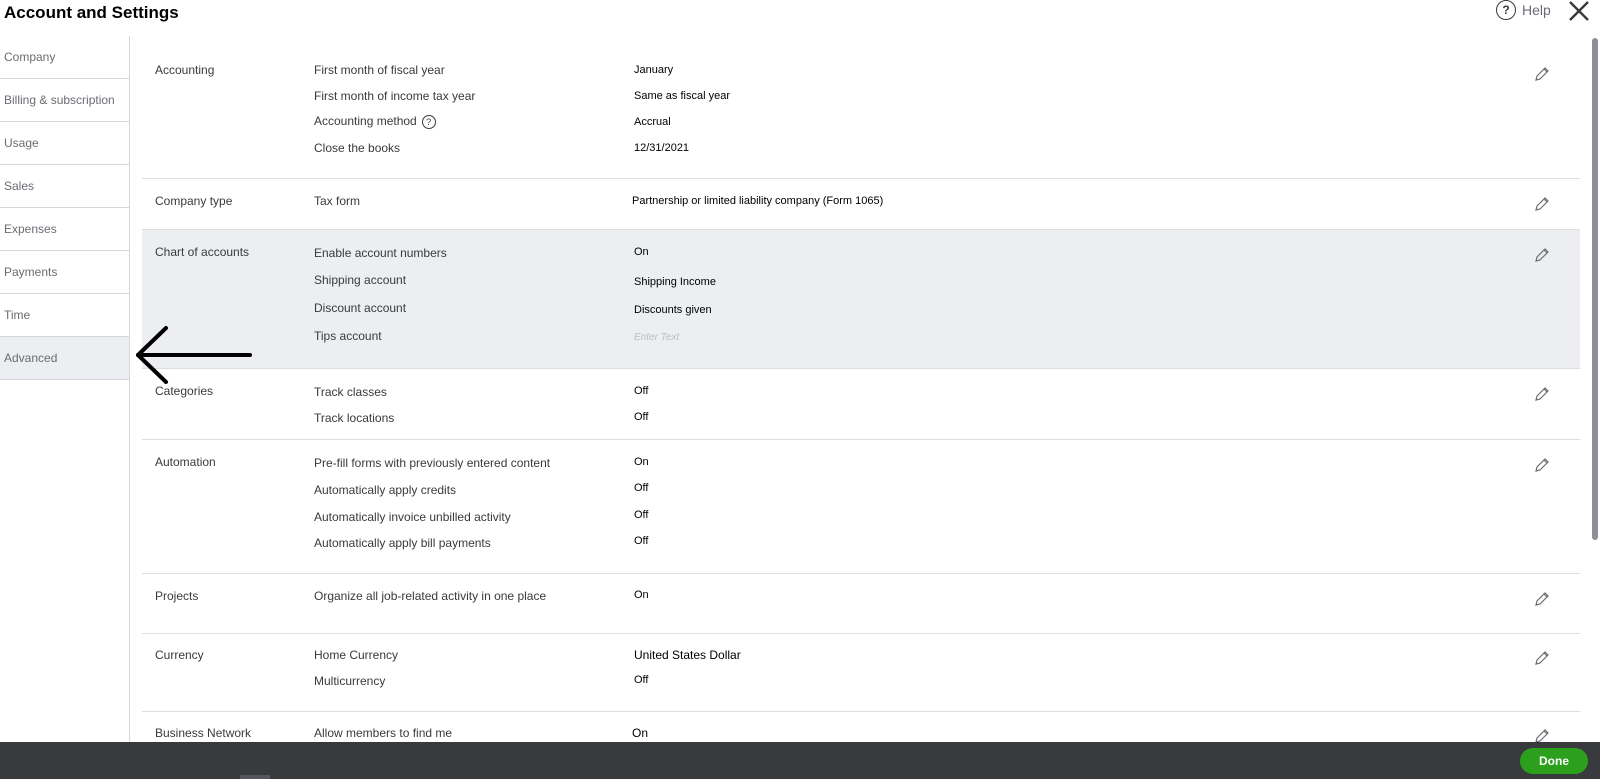  Describe the element at coordinates (379, 70) in the screenshot. I see `row-label: First month of fiscal year` at that location.